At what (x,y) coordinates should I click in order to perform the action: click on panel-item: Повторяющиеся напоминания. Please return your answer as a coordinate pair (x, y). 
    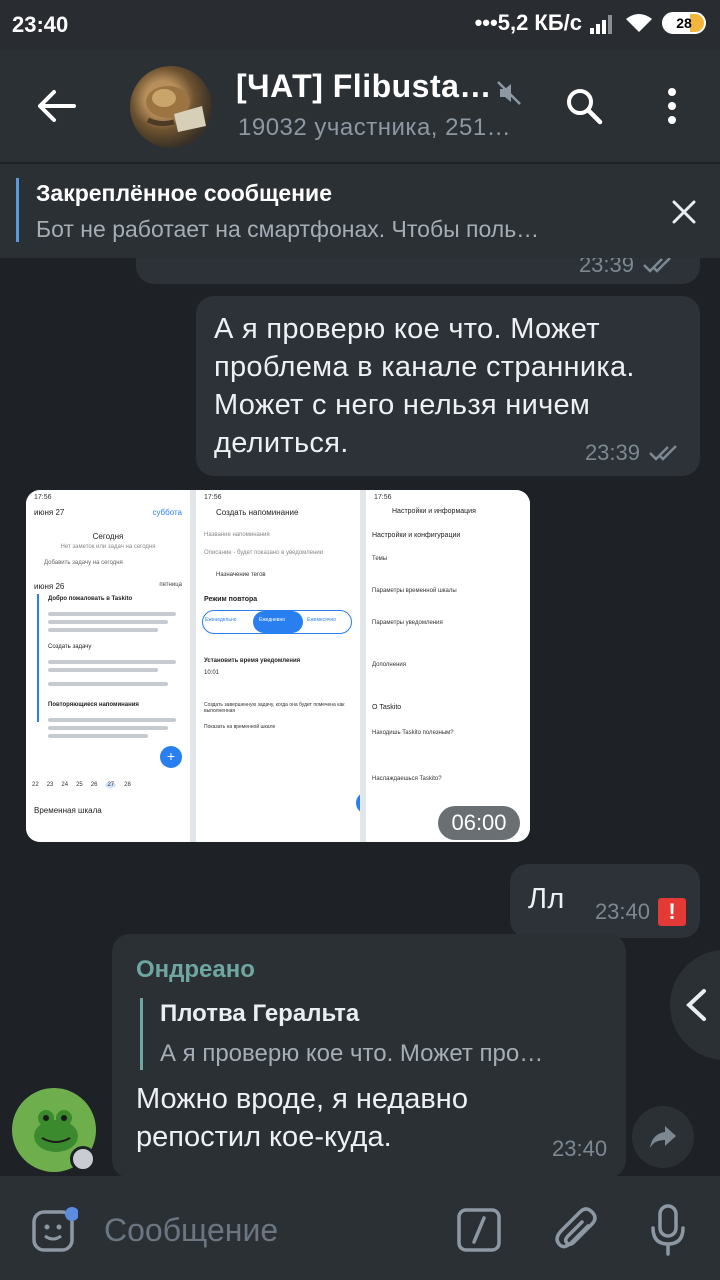
    Looking at the image, I should click on (93, 705).